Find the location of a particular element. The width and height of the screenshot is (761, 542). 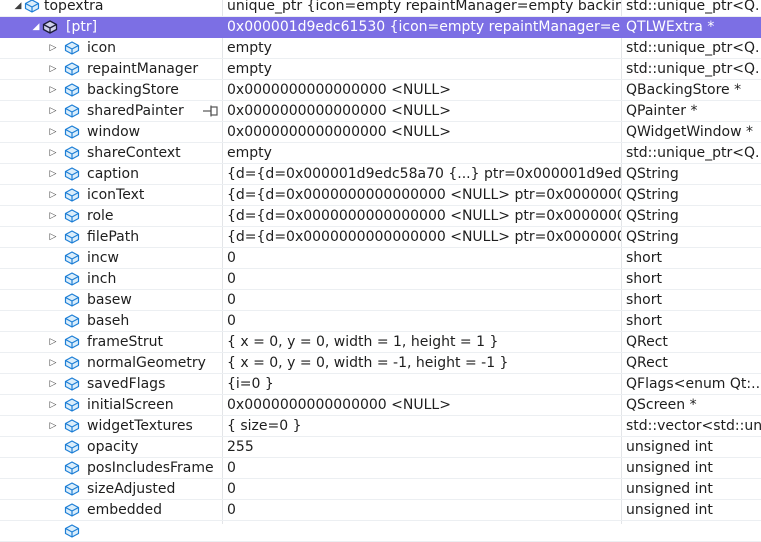

watch-row: inch 0 short is located at coordinates (380, 279).